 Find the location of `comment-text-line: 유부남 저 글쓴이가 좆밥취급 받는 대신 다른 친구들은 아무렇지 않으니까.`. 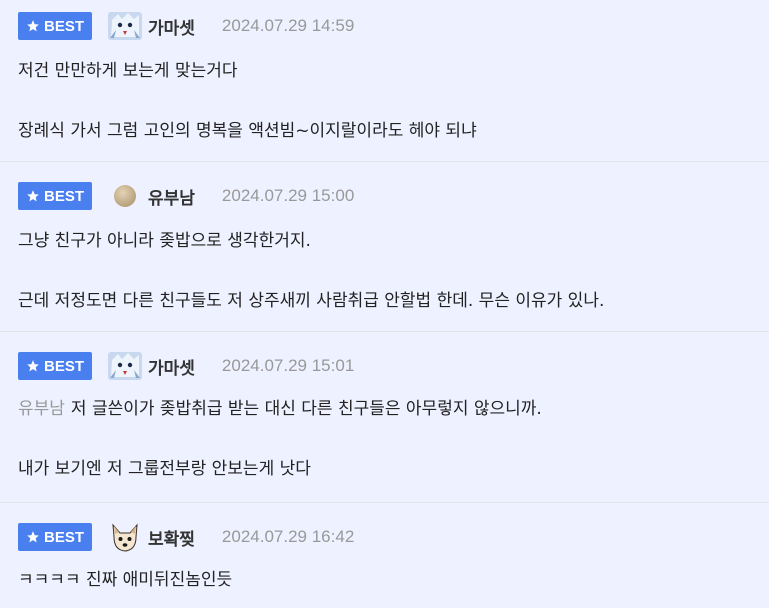

comment-text-line: 유부남 저 글쓴이가 좆밥취급 받는 대신 다른 친구들은 아무렇지 않으니까. is located at coordinates (280, 409).